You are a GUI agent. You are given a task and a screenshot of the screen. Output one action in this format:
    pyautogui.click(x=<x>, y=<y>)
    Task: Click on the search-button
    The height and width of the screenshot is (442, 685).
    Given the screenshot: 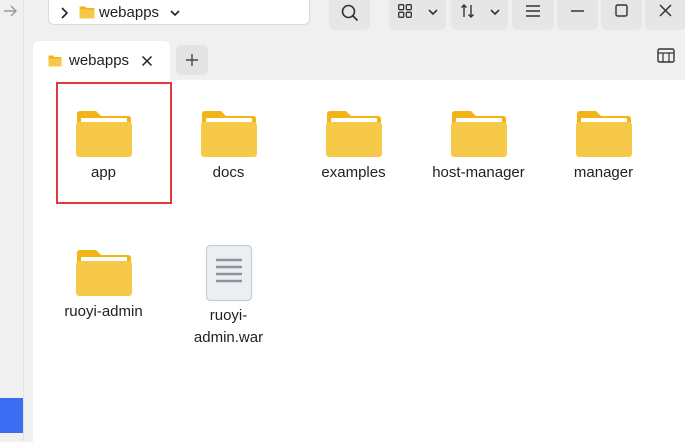 What is the action you would take?
    pyautogui.click(x=349, y=15)
    